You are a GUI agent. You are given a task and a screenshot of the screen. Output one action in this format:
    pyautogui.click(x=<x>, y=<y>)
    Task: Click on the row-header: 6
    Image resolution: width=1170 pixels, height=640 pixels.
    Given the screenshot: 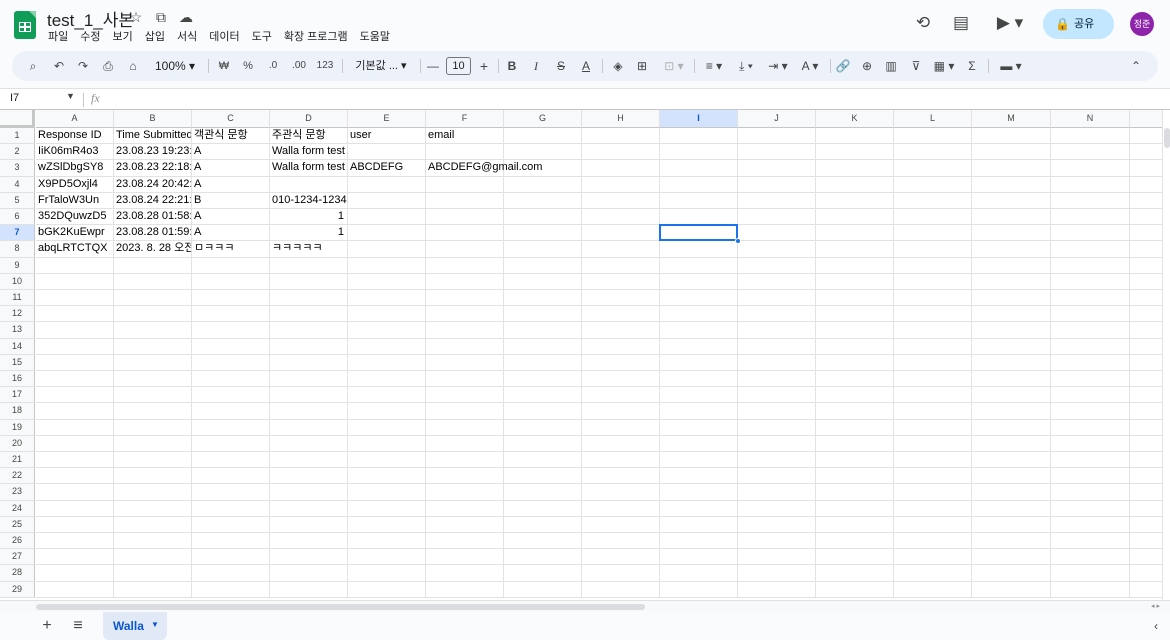 What is the action you would take?
    pyautogui.click(x=17, y=217)
    